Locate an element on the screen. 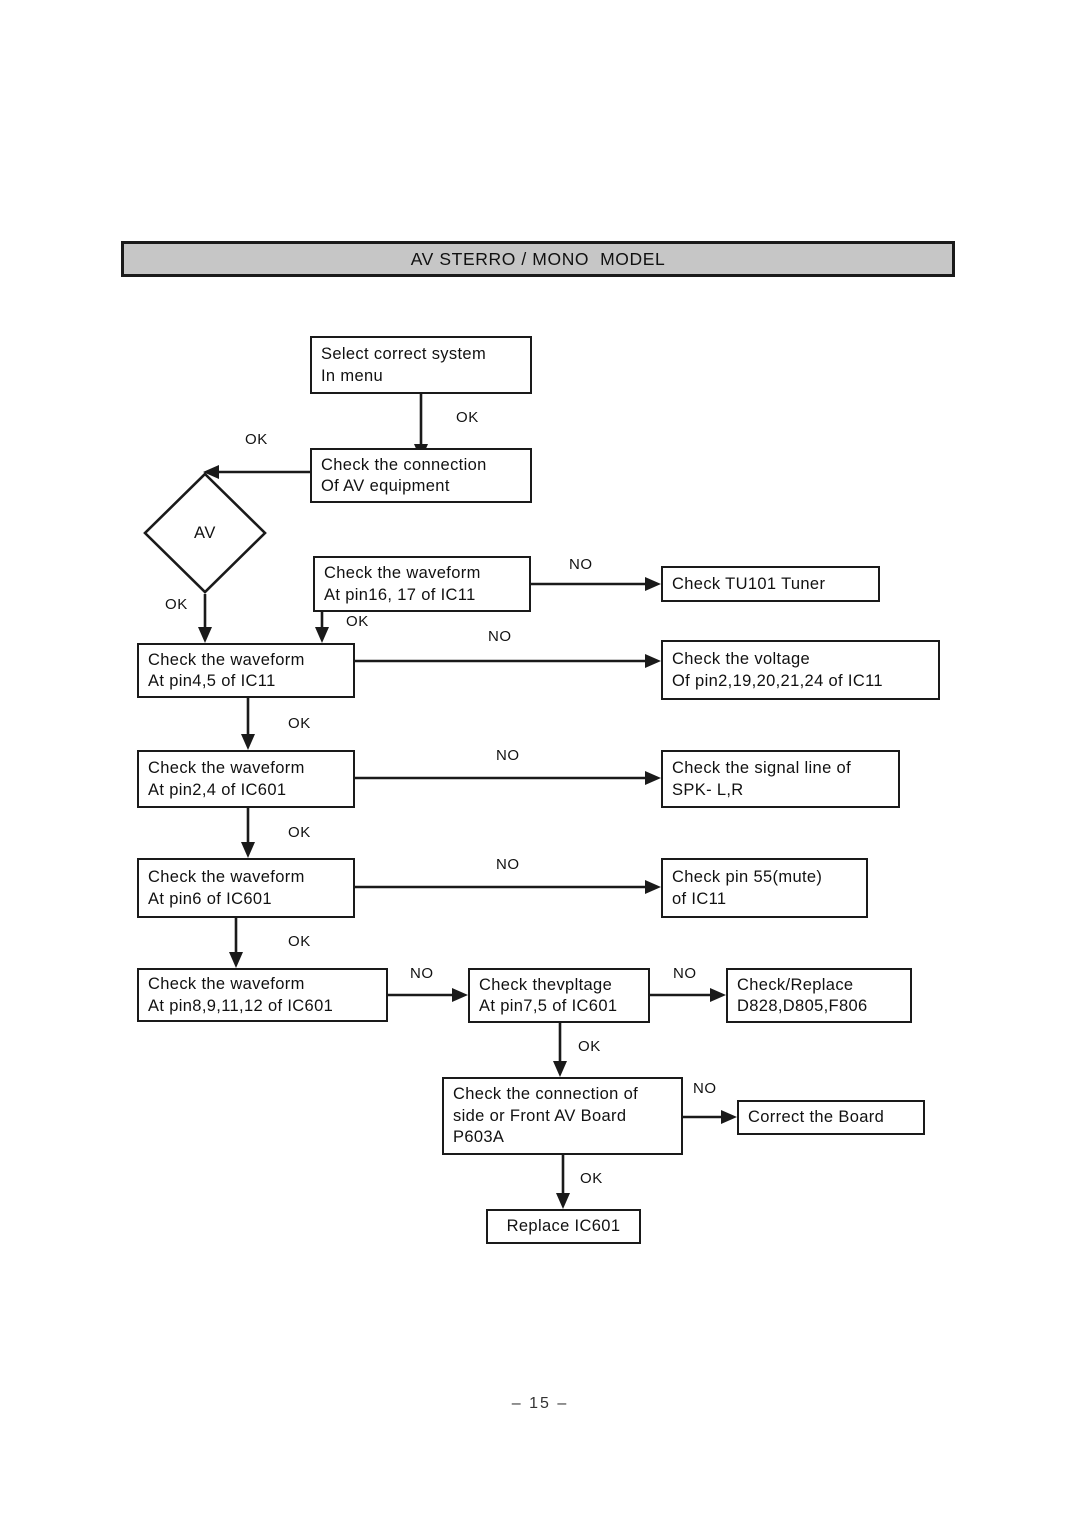  node-line: Check the connection of is located at coordinates (546, 1094).